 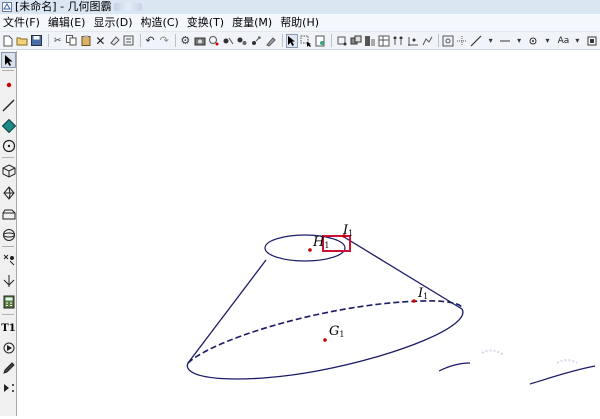 What do you see at coordinates (422, 293) in the screenshot?
I see `label-i1-bottom: I1` at bounding box center [422, 293].